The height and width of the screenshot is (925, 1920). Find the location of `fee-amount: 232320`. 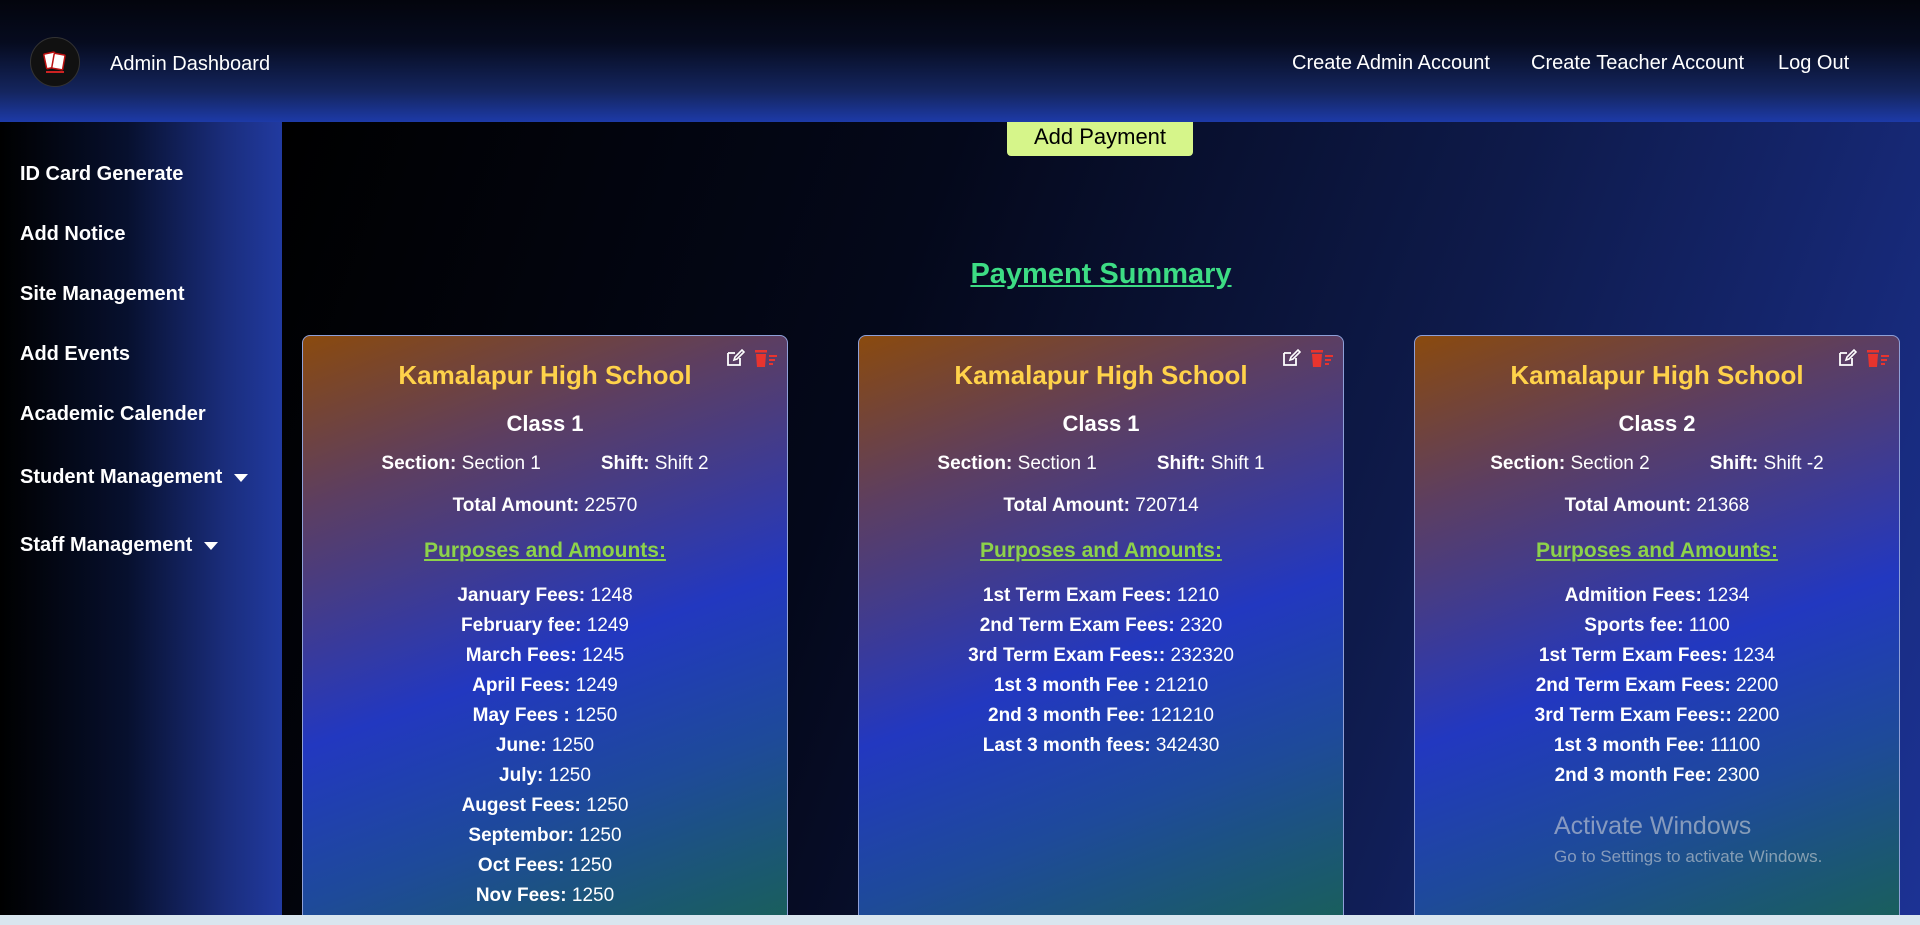

fee-amount: 232320 is located at coordinates (1202, 655).